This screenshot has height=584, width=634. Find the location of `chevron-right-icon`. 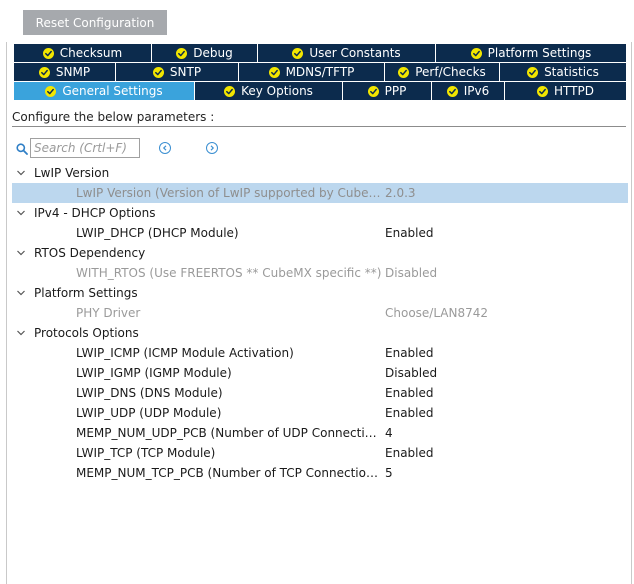

chevron-right-icon is located at coordinates (212, 148).